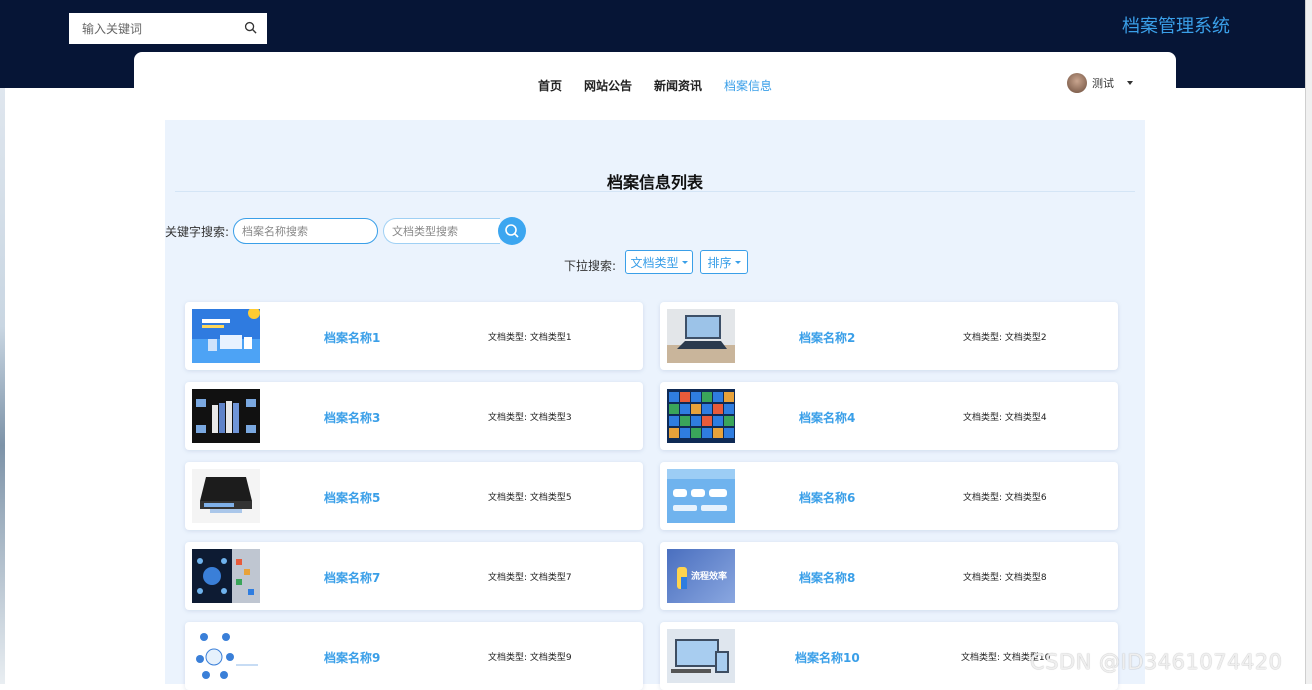  What do you see at coordinates (748, 85) in the screenshot?
I see `nav-item-archives: 档案信息` at bounding box center [748, 85].